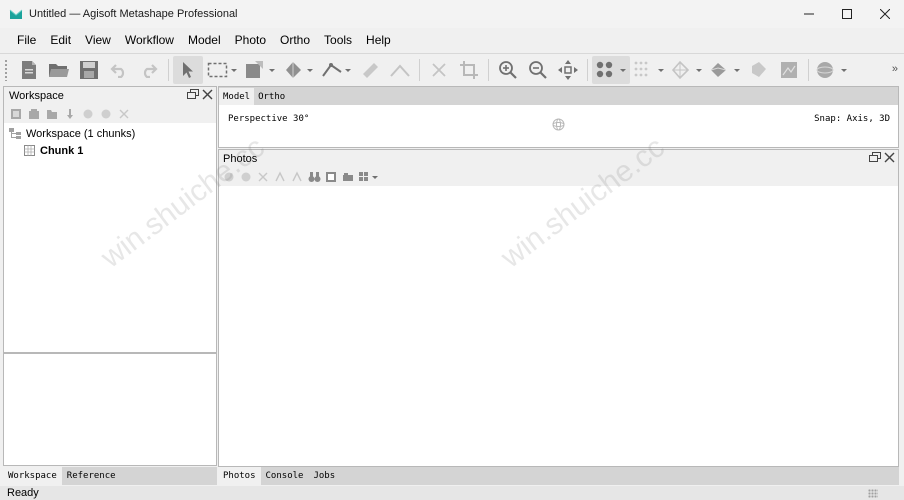 The image size is (904, 500). Describe the element at coordinates (237, 96) in the screenshot. I see `tab-model: Model` at that location.